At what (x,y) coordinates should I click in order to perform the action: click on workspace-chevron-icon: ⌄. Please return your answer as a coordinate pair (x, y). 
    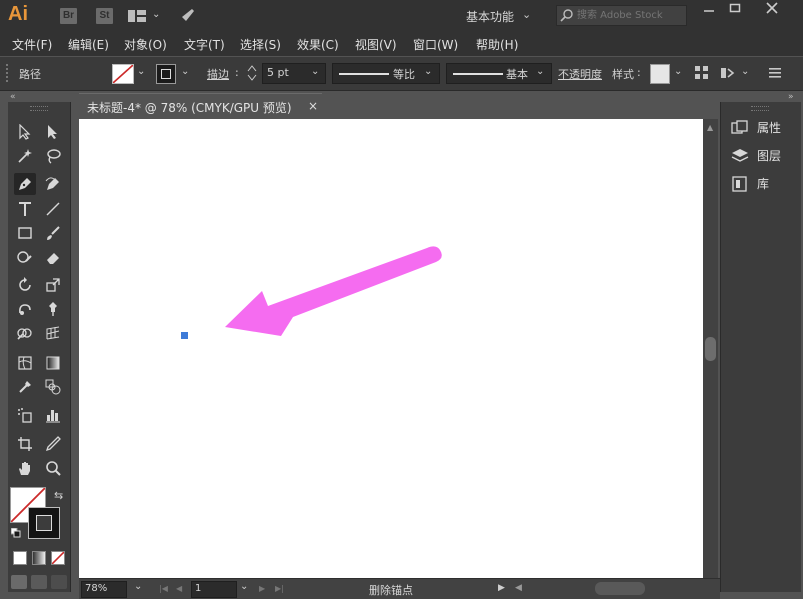
    Looking at the image, I should click on (526, 14).